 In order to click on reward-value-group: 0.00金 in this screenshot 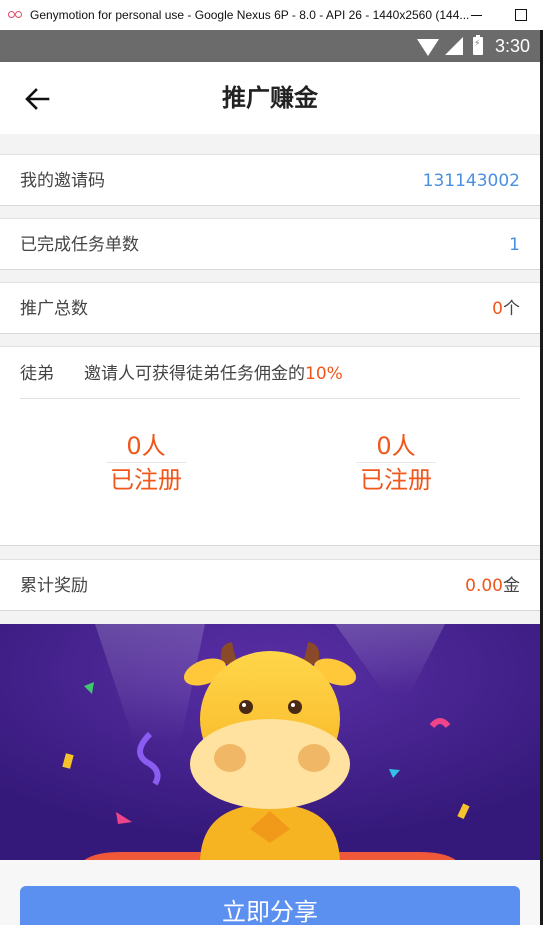, I will do `click(492, 586)`.